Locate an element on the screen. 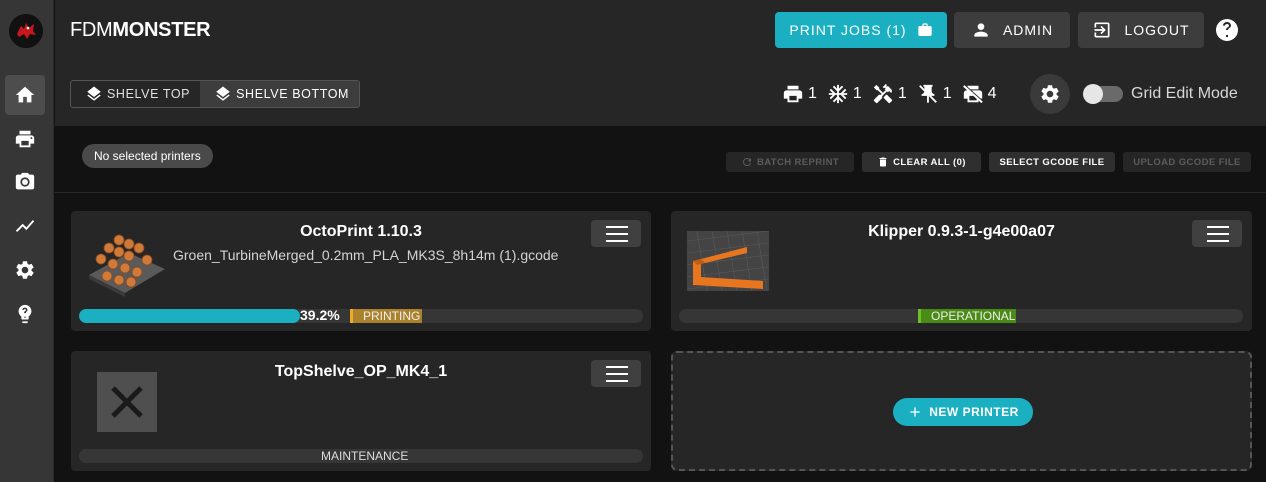 Image resolution: width=1266 pixels, height=482 pixels. clear-all-button: CLEAR ALL (0) is located at coordinates (921, 162).